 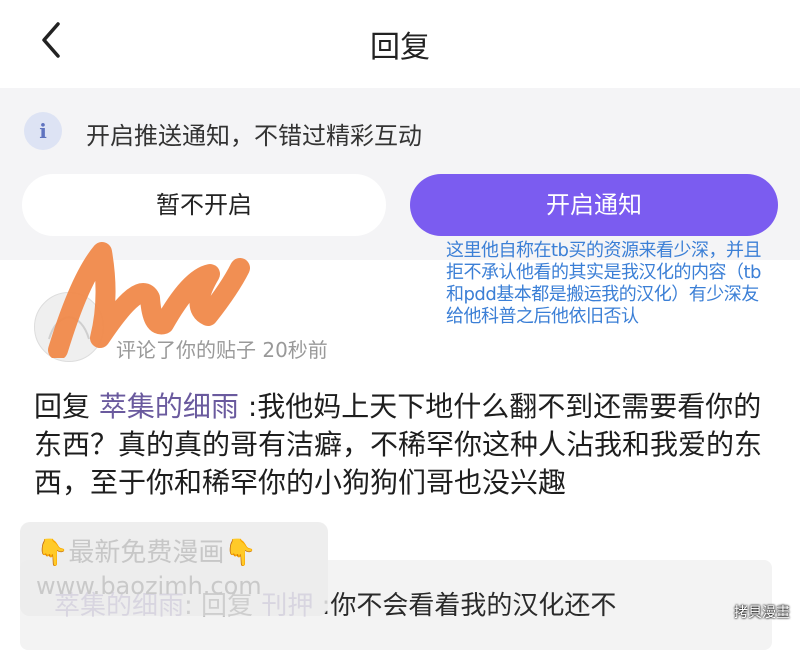 I want to click on page-title: 回复, so click(x=400, y=47).